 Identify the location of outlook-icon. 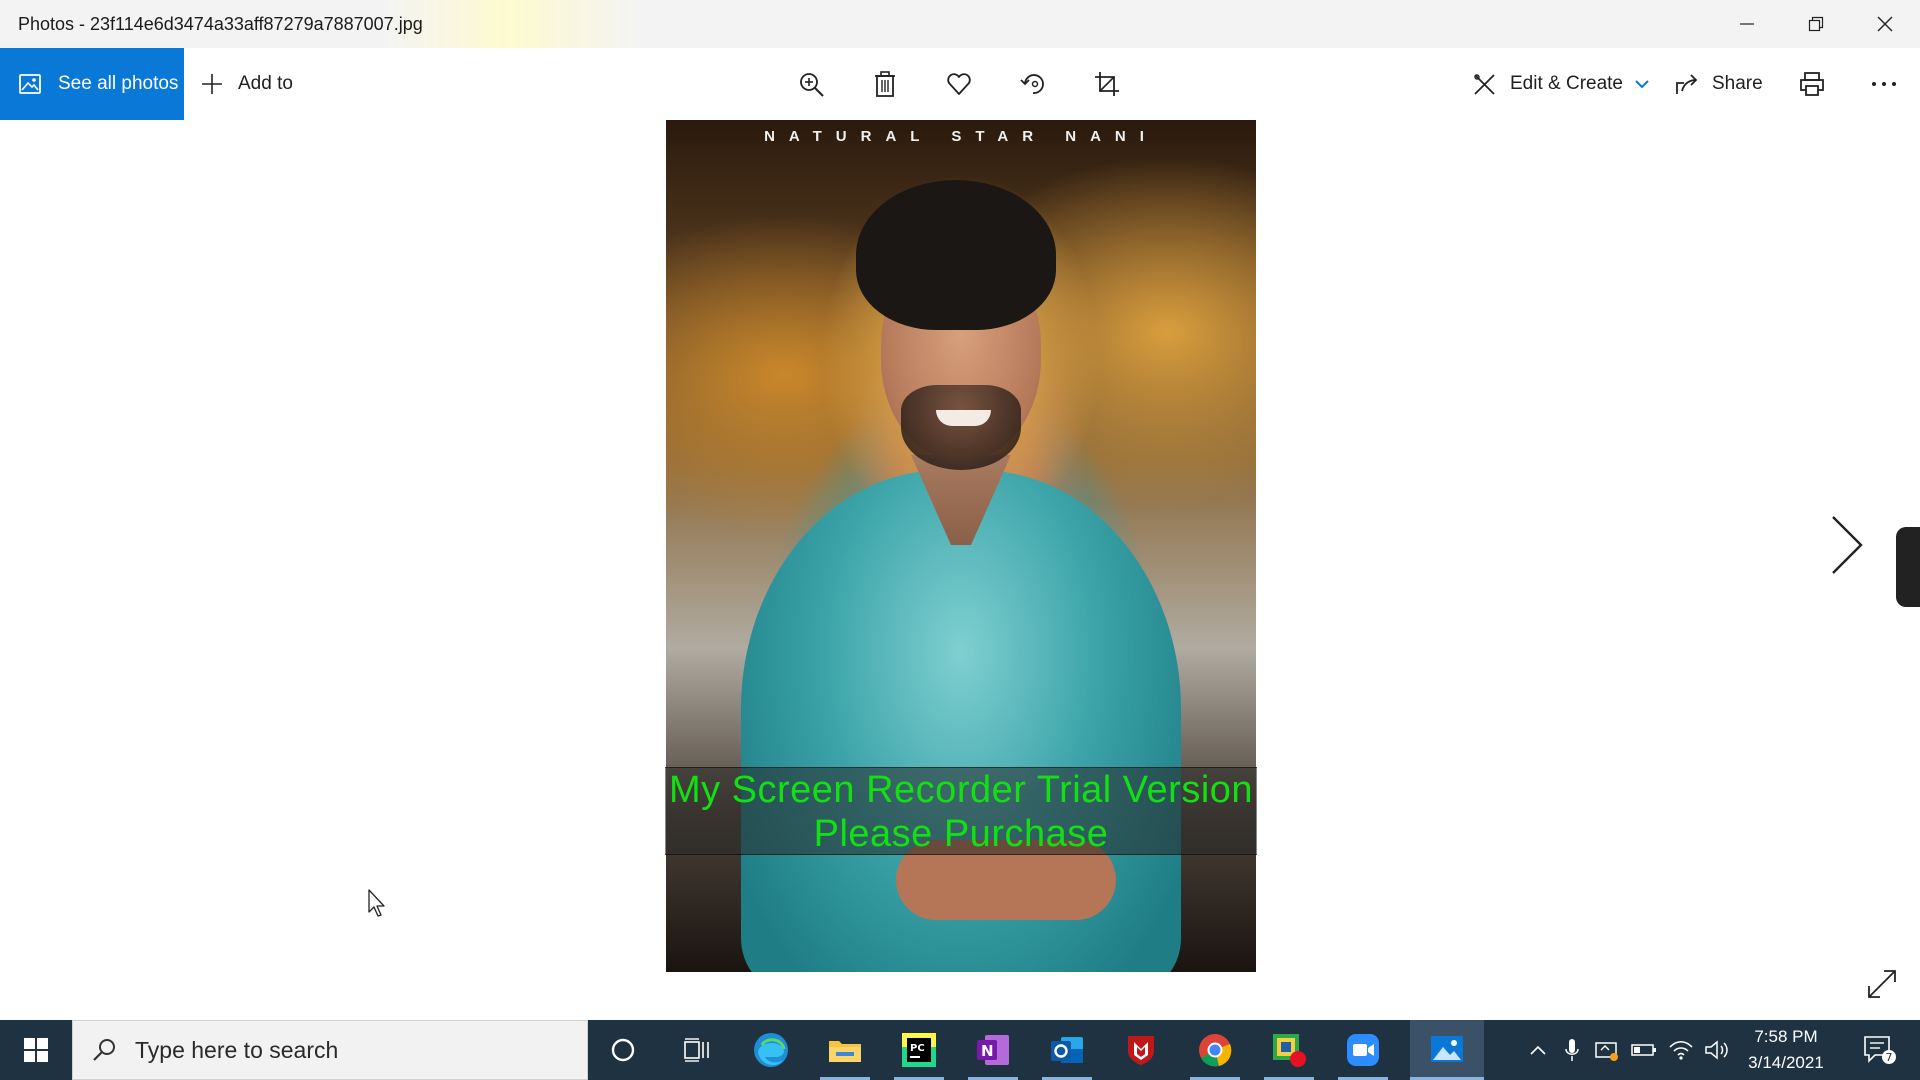
(1067, 1050).